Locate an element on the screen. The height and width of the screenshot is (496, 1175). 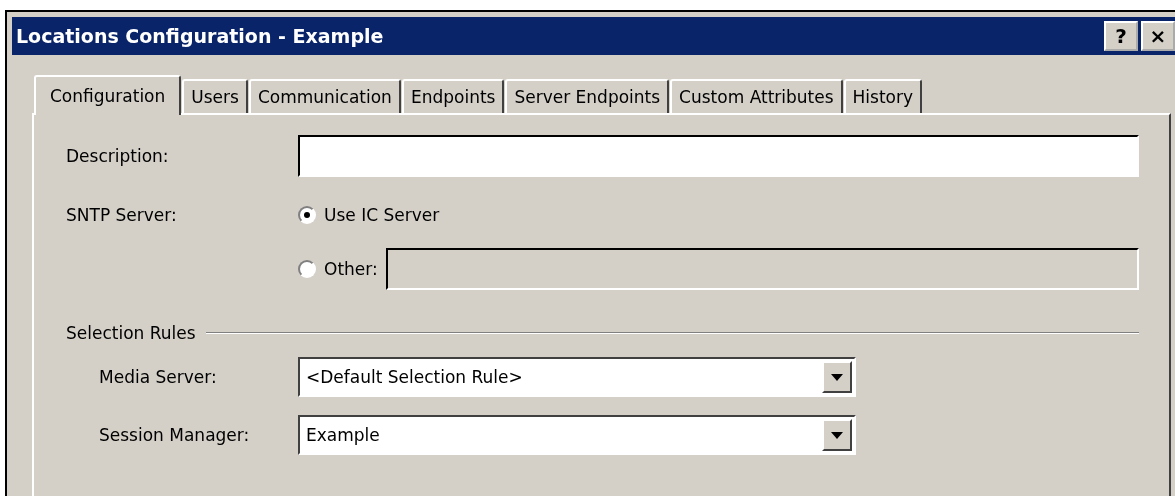
close-button: × is located at coordinates (1158, 36).